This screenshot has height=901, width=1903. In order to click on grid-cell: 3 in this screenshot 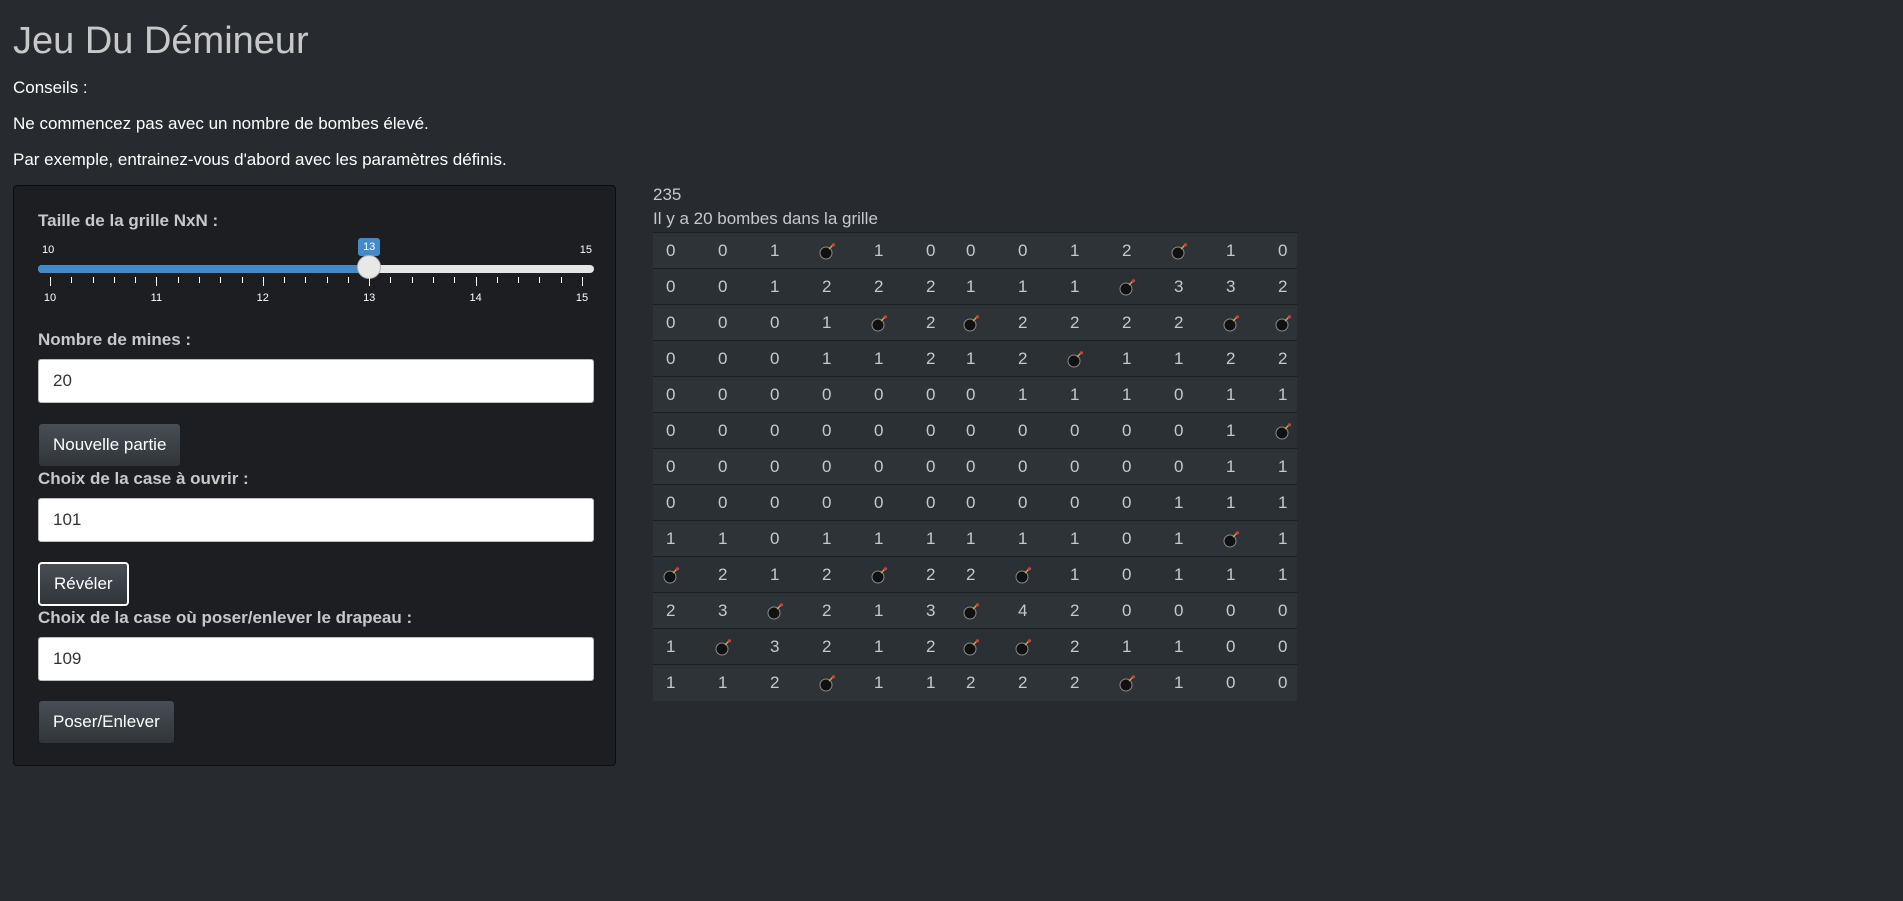, I will do `click(731, 610)`.